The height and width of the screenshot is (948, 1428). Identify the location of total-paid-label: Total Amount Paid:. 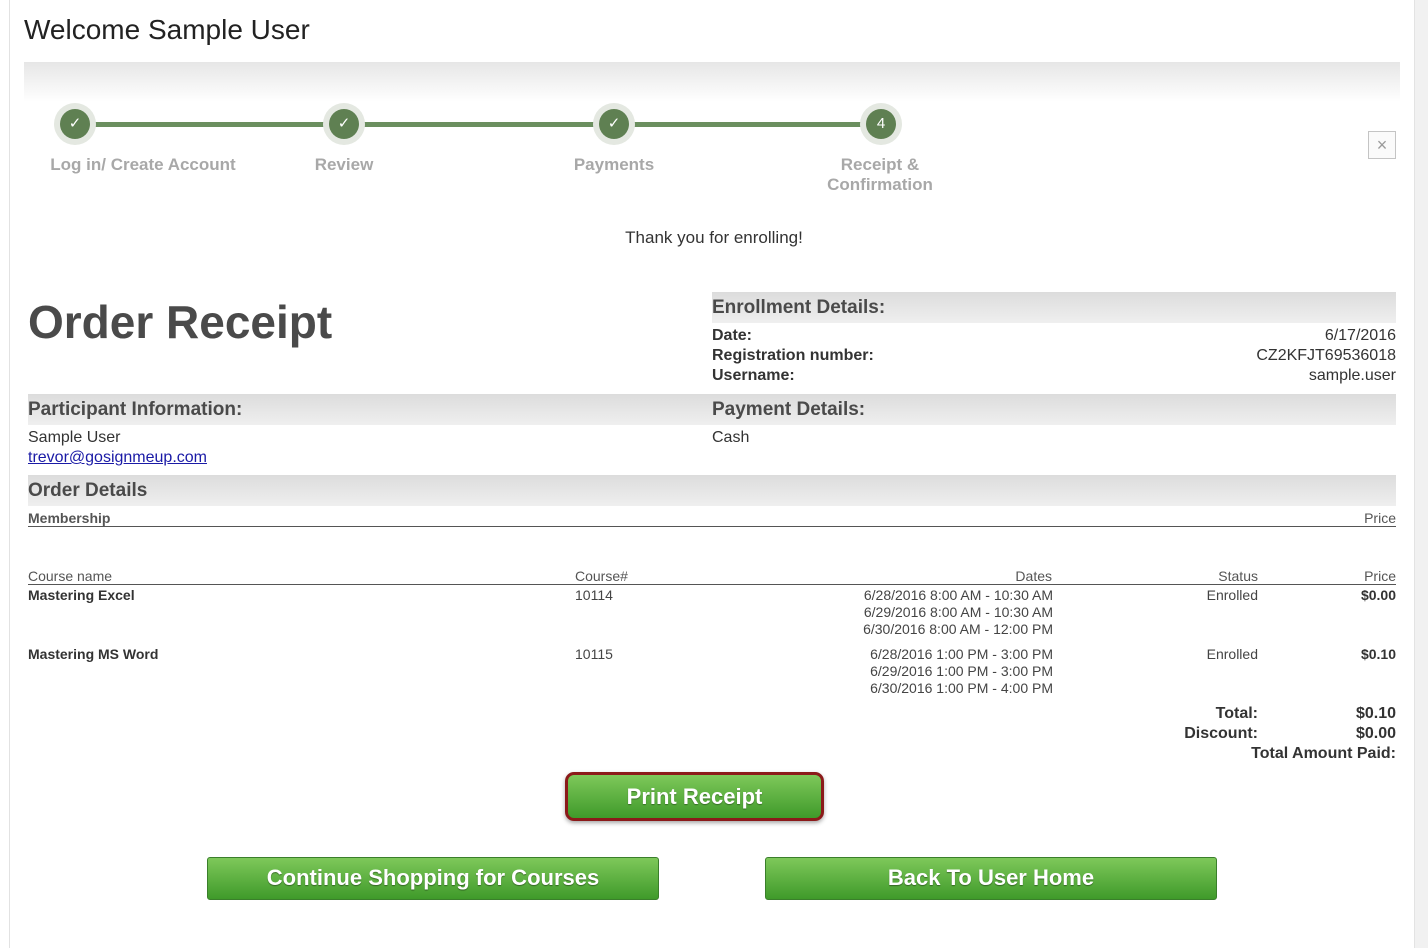
(1323, 753).